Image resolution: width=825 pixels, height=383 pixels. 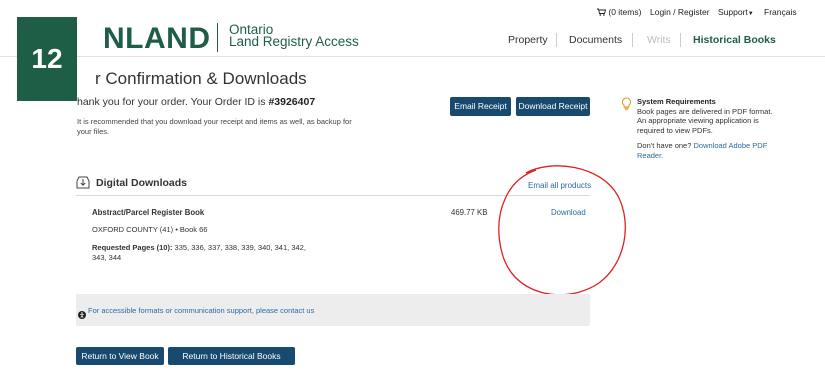 I want to click on logo-text: NLAND, so click(x=157, y=39).